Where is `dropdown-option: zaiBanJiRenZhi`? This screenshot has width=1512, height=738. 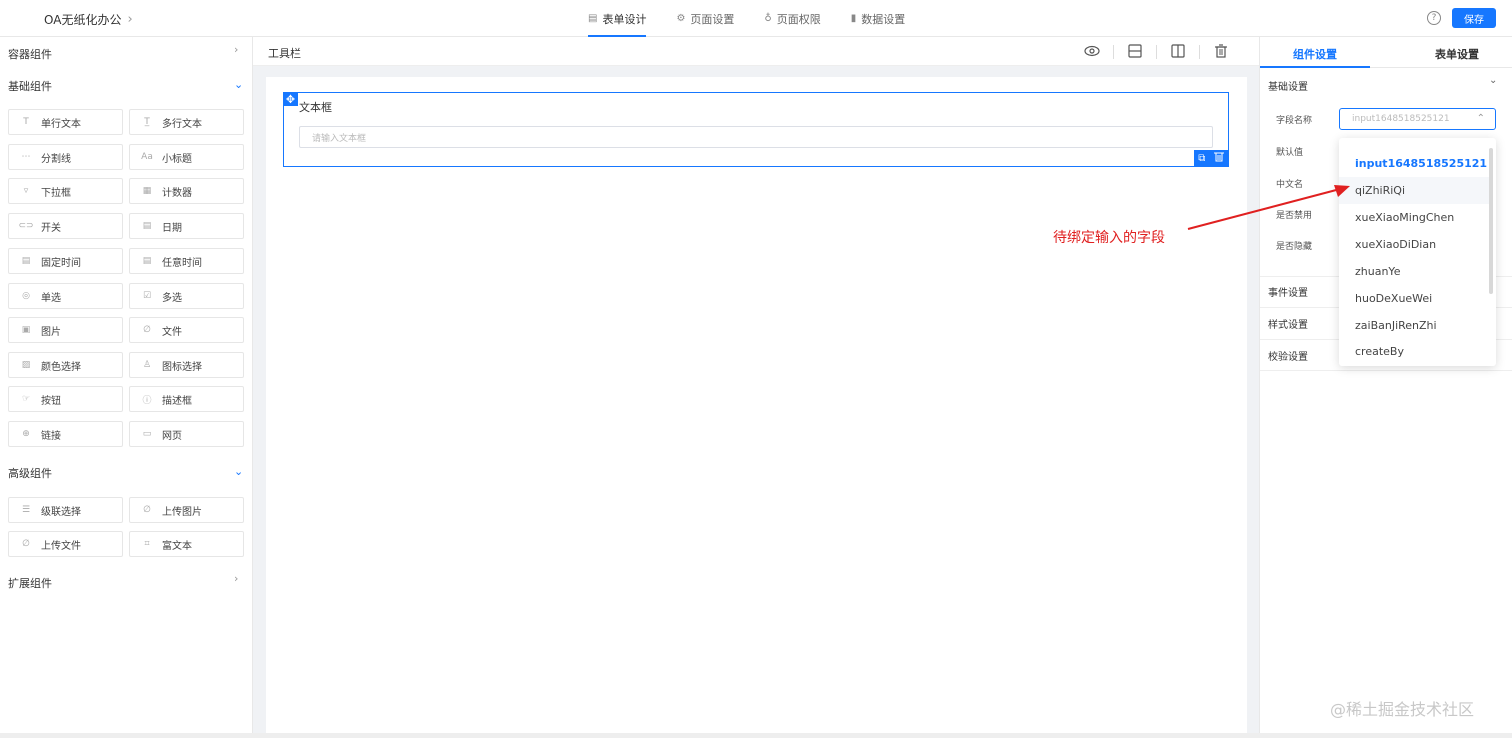 dropdown-option: zaiBanJiRenZhi is located at coordinates (1414, 325).